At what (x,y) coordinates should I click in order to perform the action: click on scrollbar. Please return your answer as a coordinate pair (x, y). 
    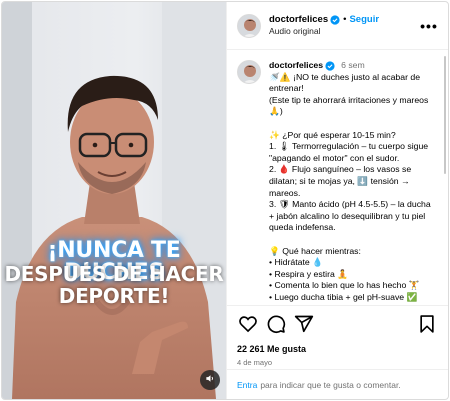
    Looking at the image, I should click on (445, 115).